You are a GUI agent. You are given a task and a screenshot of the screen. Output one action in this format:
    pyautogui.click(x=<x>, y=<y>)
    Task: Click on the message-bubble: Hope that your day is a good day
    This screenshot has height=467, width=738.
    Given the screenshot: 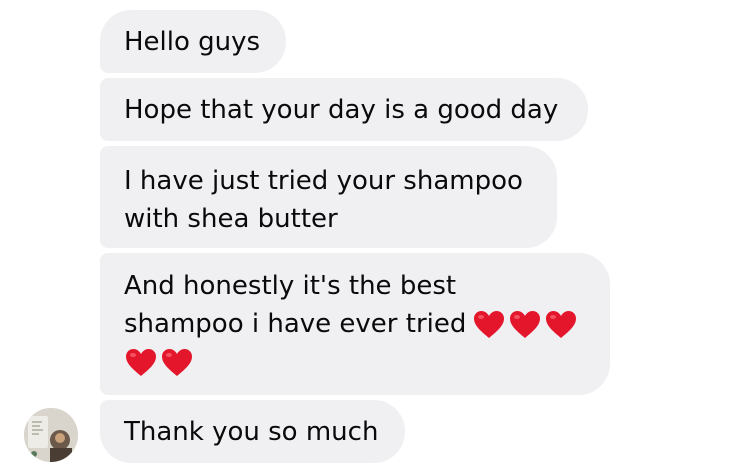 What is the action you would take?
    pyautogui.click(x=344, y=109)
    